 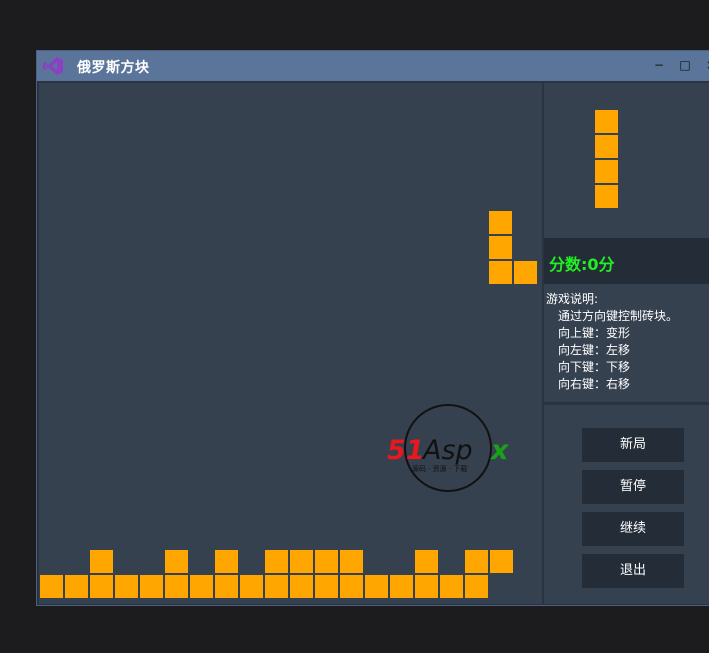 What do you see at coordinates (633, 571) in the screenshot?
I see `exit-button: 退出` at bounding box center [633, 571].